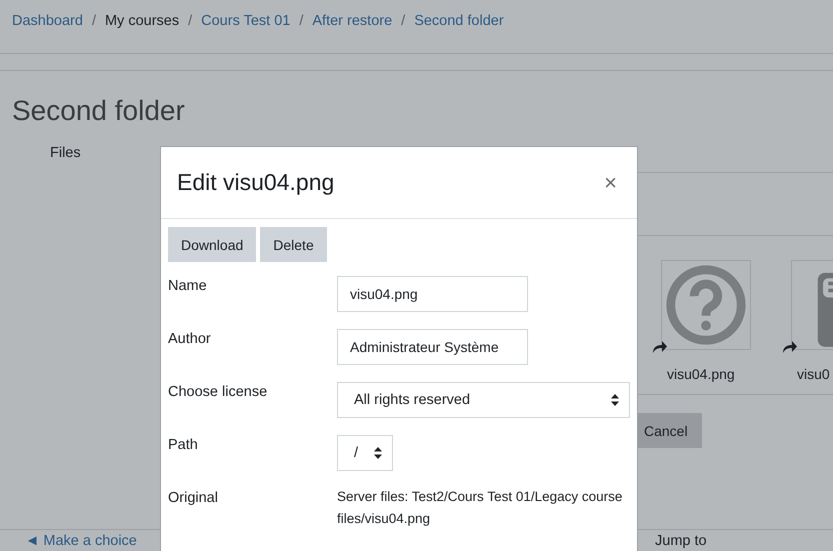  Describe the element at coordinates (483, 400) in the screenshot. I see `dropdown: All rights reserved` at that location.